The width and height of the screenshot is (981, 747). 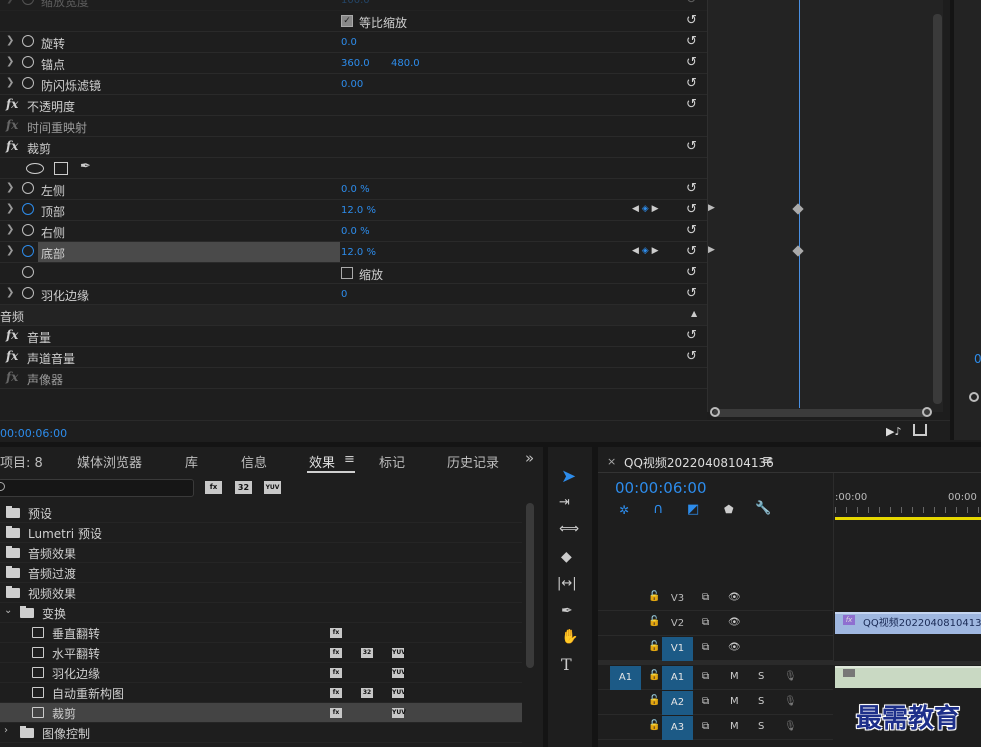 What do you see at coordinates (353, 189) in the screenshot?
I see `property-row: ❯ 左侧 0.0 % ↺` at bounding box center [353, 189].